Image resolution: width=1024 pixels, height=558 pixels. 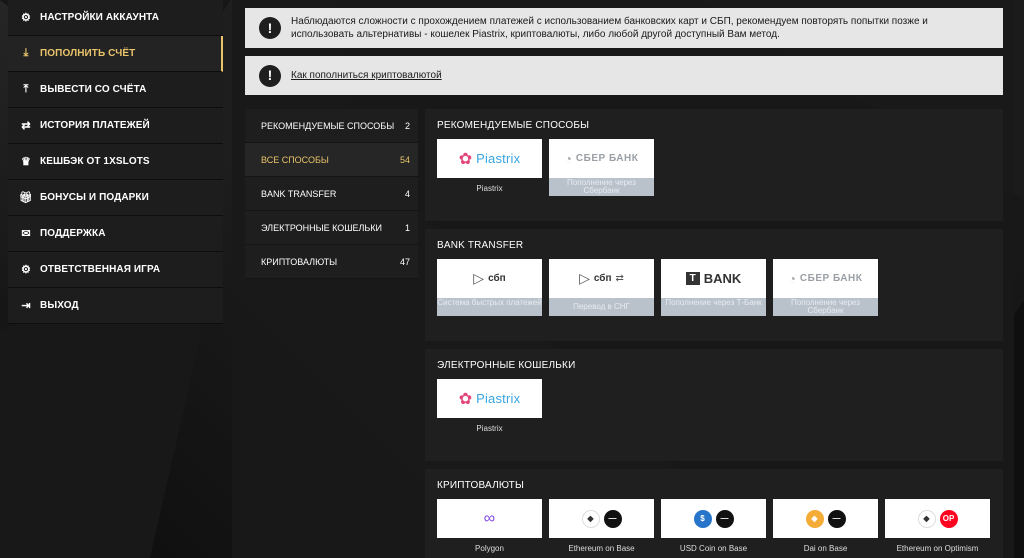 What do you see at coordinates (322, 227) in the screenshot?
I see `category-label: ЭЛЕКТРОННЫЕ КОШЕЛЬКИ` at bounding box center [322, 227].